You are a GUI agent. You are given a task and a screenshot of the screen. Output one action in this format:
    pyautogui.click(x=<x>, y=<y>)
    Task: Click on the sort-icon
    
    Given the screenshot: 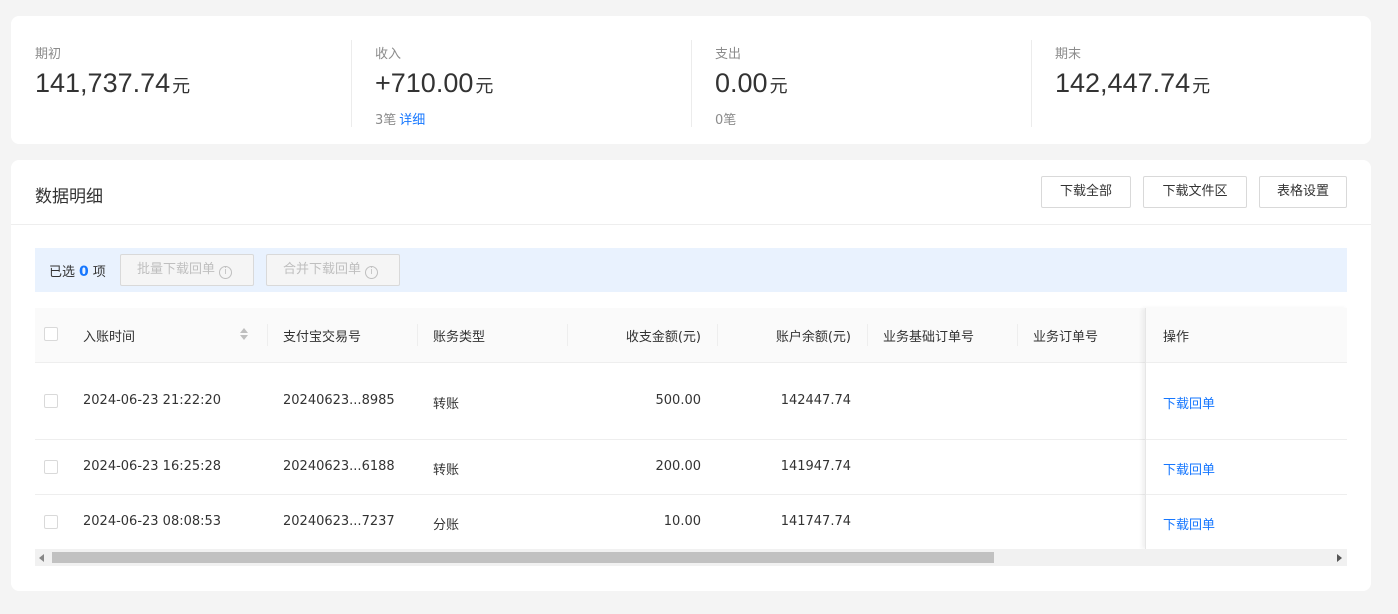 What is the action you would take?
    pyautogui.click(x=244, y=335)
    